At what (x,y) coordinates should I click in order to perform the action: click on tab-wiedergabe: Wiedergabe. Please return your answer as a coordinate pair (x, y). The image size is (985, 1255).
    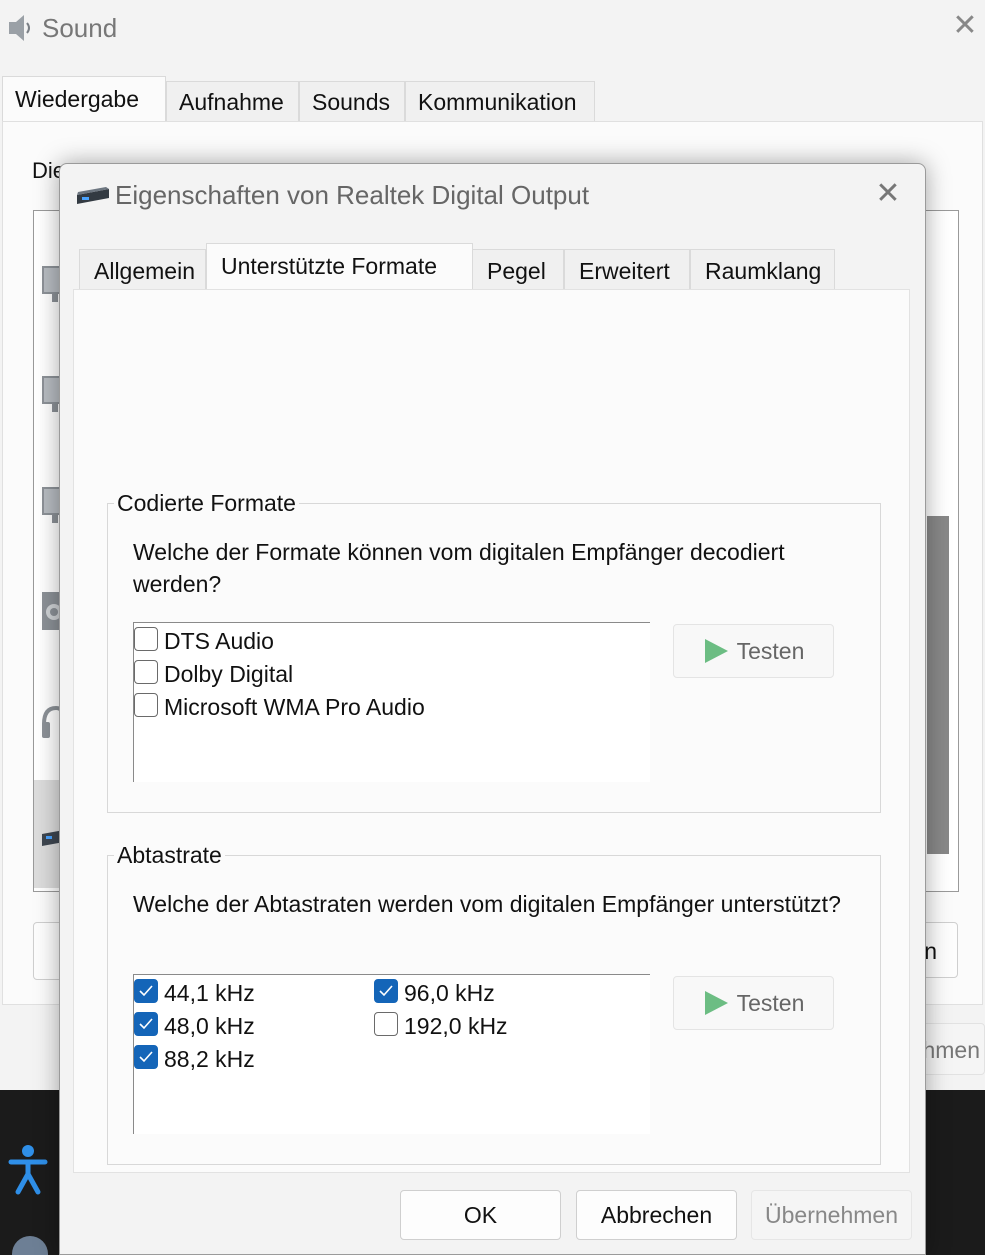
    Looking at the image, I should click on (84, 99).